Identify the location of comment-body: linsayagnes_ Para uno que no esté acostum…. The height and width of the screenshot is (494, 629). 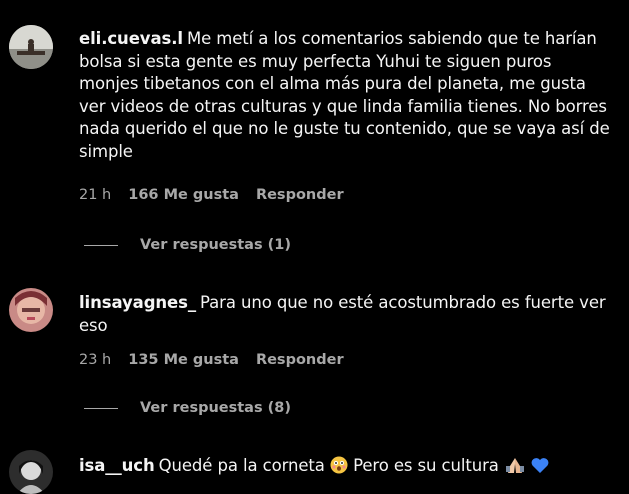
(345, 314).